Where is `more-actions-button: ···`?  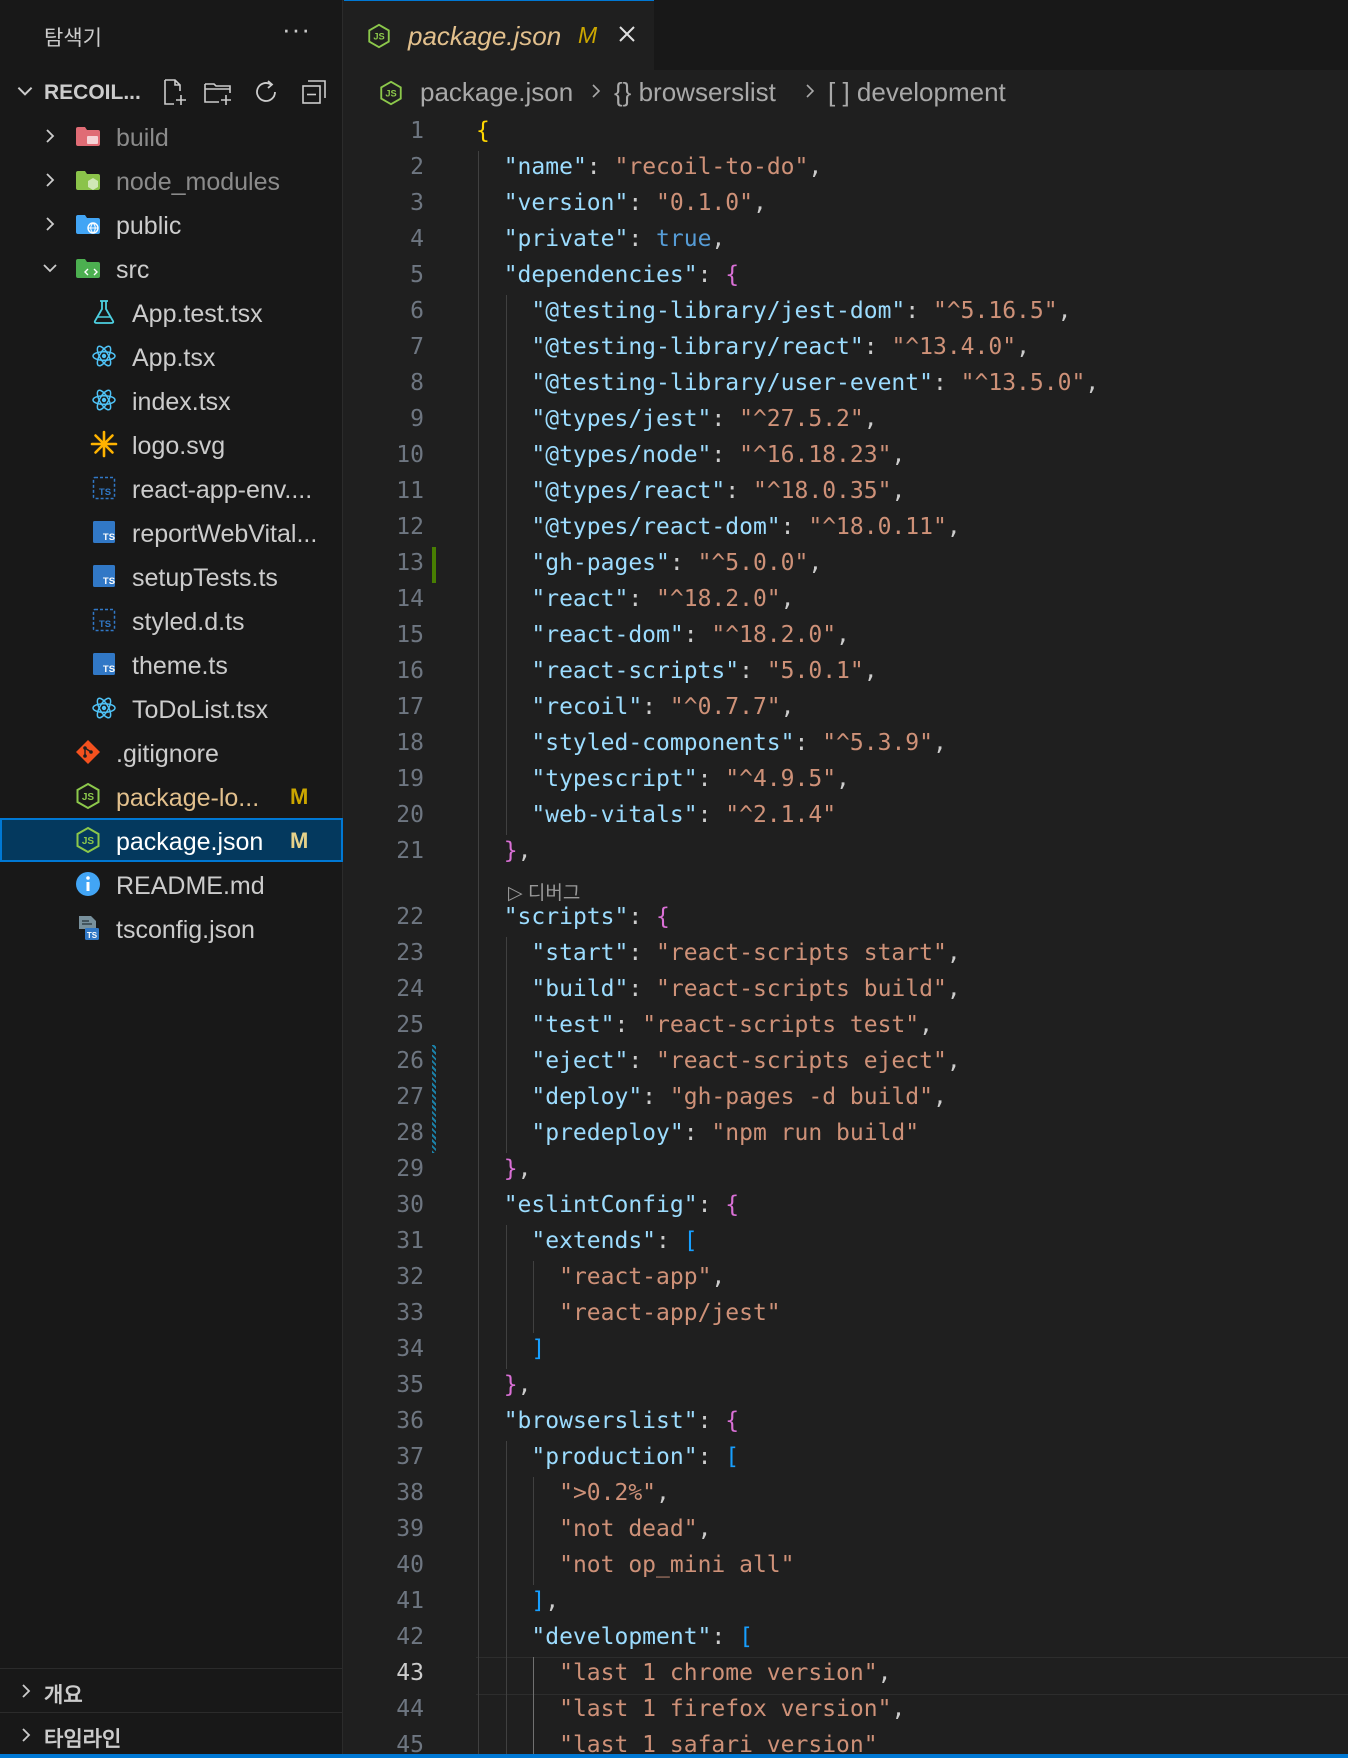
more-actions-button: ··· is located at coordinates (296, 29).